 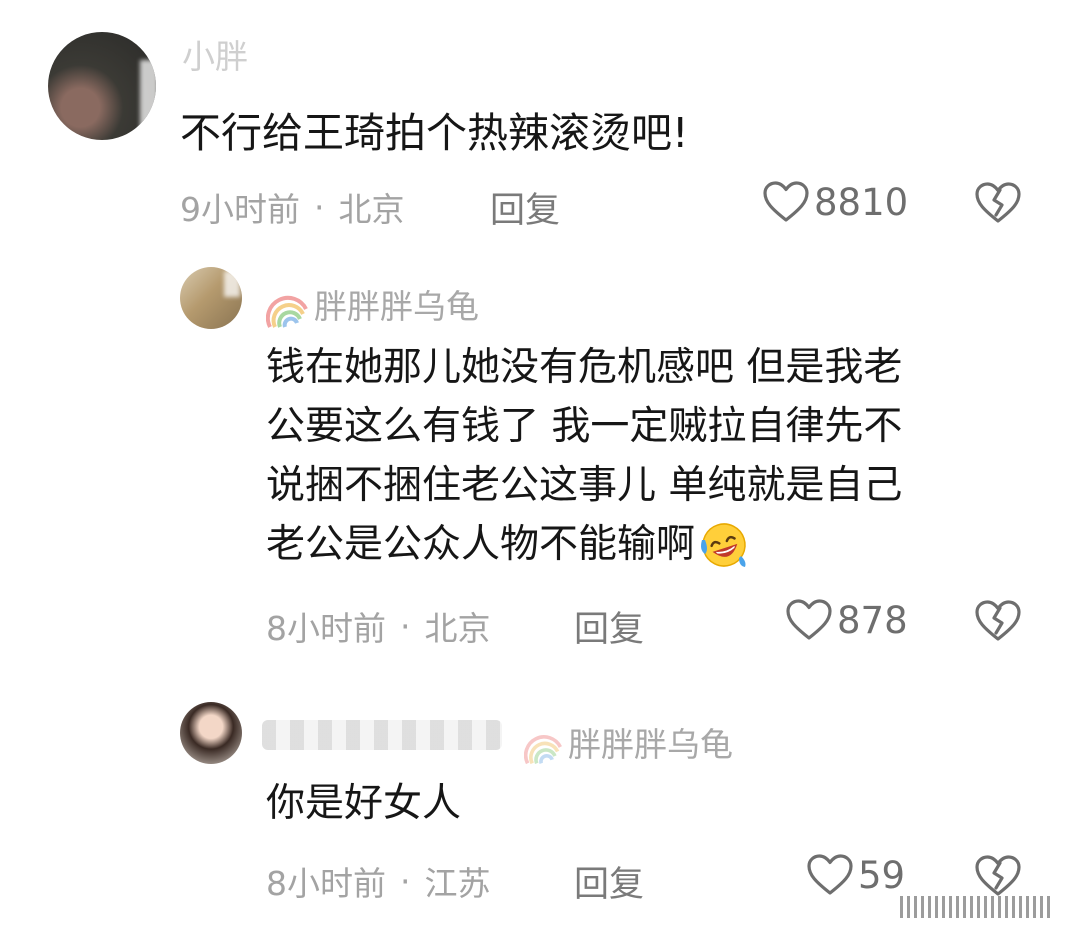 What do you see at coordinates (584, 485) in the screenshot?
I see `comment-text-line: 说捆不捆住老公这事儿 单纯就是自己` at bounding box center [584, 485].